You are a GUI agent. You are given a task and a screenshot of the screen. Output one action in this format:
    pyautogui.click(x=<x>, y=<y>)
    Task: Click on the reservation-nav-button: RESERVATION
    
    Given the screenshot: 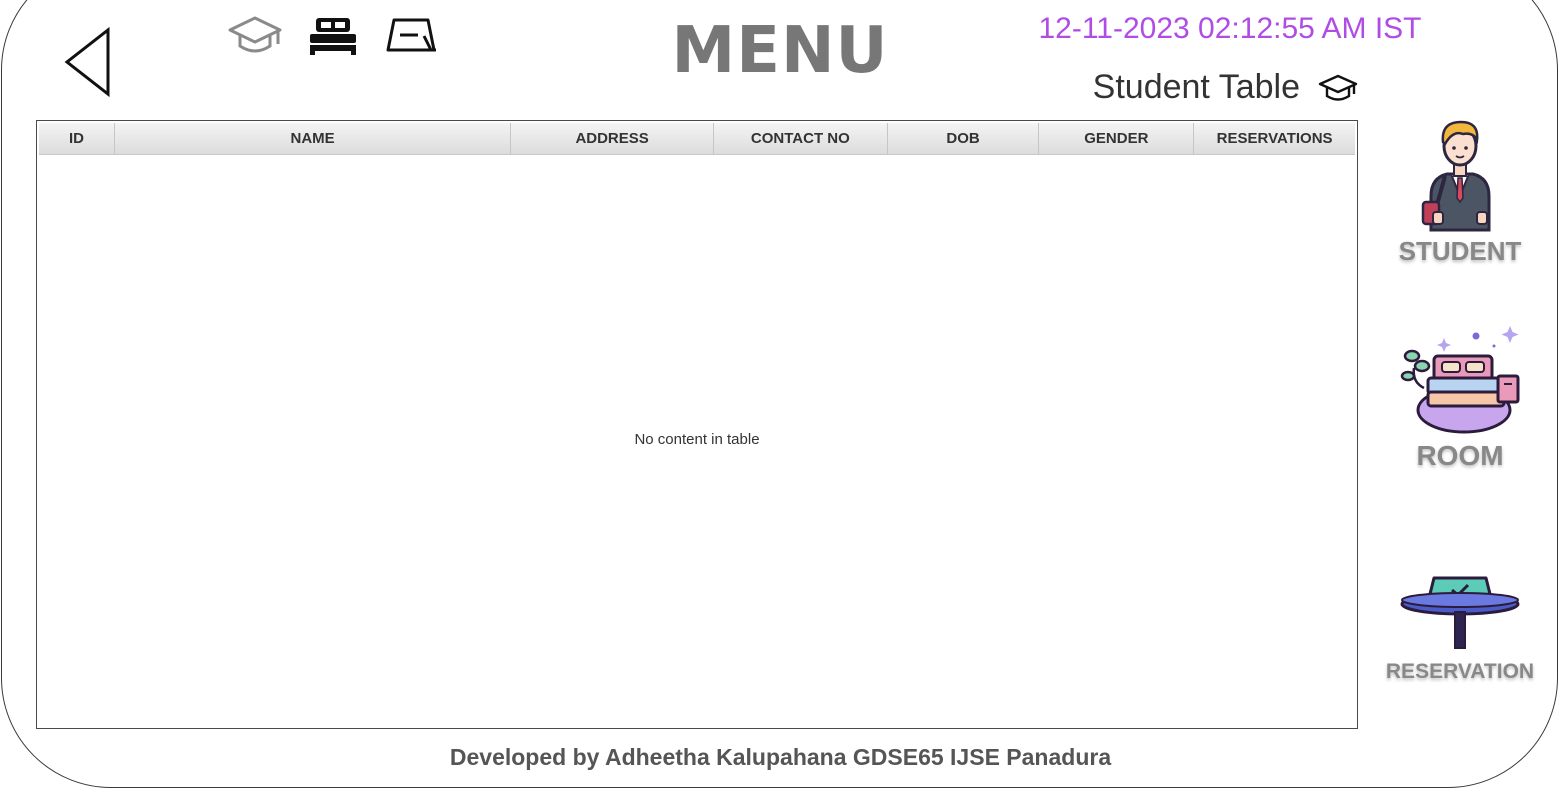 What is the action you would take?
    pyautogui.click(x=1460, y=628)
    